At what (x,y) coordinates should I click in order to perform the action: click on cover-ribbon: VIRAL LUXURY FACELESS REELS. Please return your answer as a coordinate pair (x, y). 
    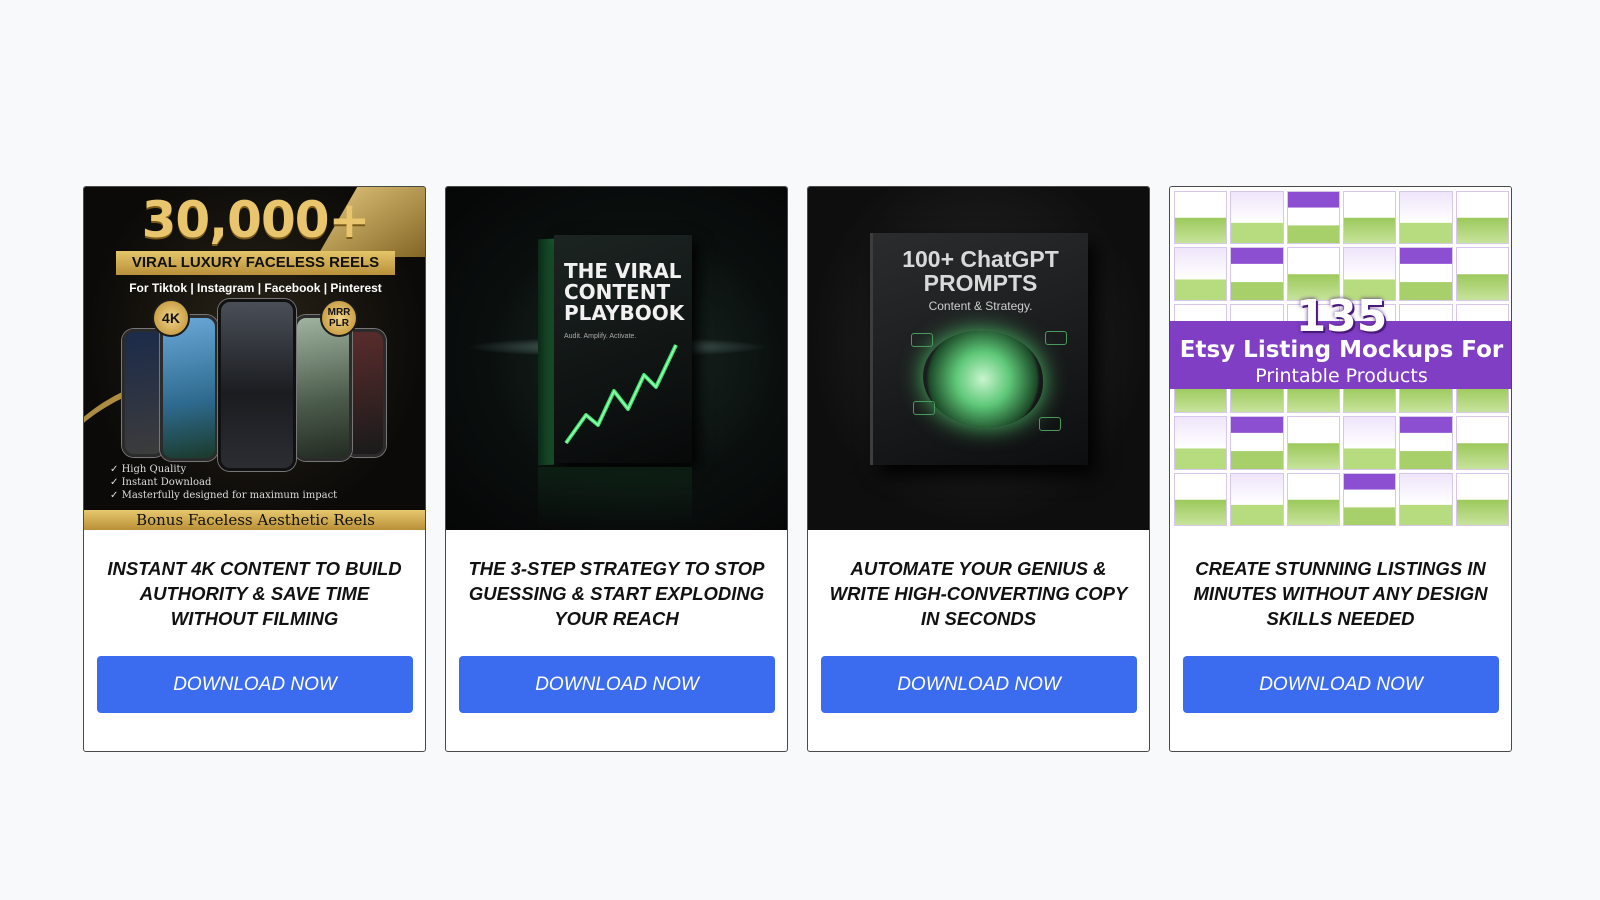
    Looking at the image, I should click on (255, 263).